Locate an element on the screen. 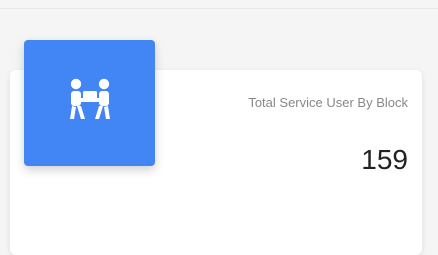 This screenshot has height=255, width=438. people-carry-box-icon is located at coordinates (90, 103).